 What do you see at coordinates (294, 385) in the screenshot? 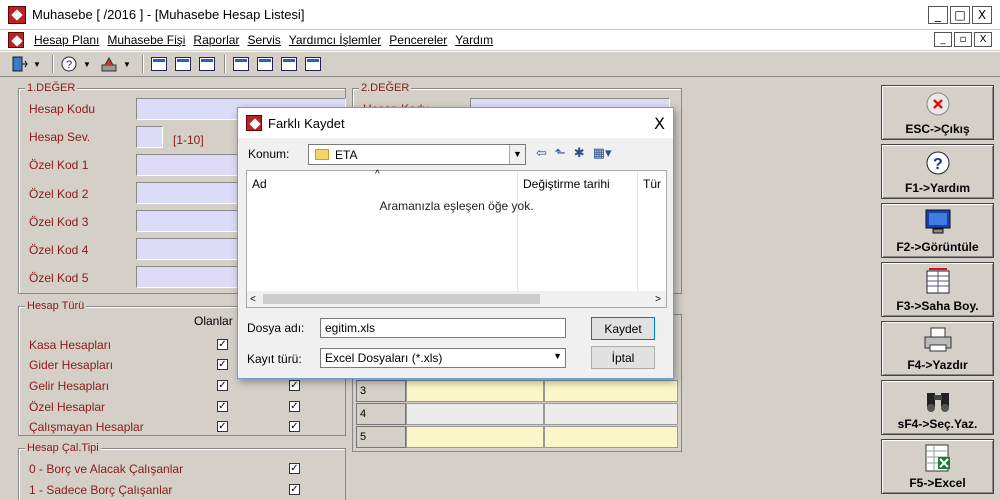
I see `gelir-olmayanlar-checkbox: ✓` at bounding box center [294, 385].